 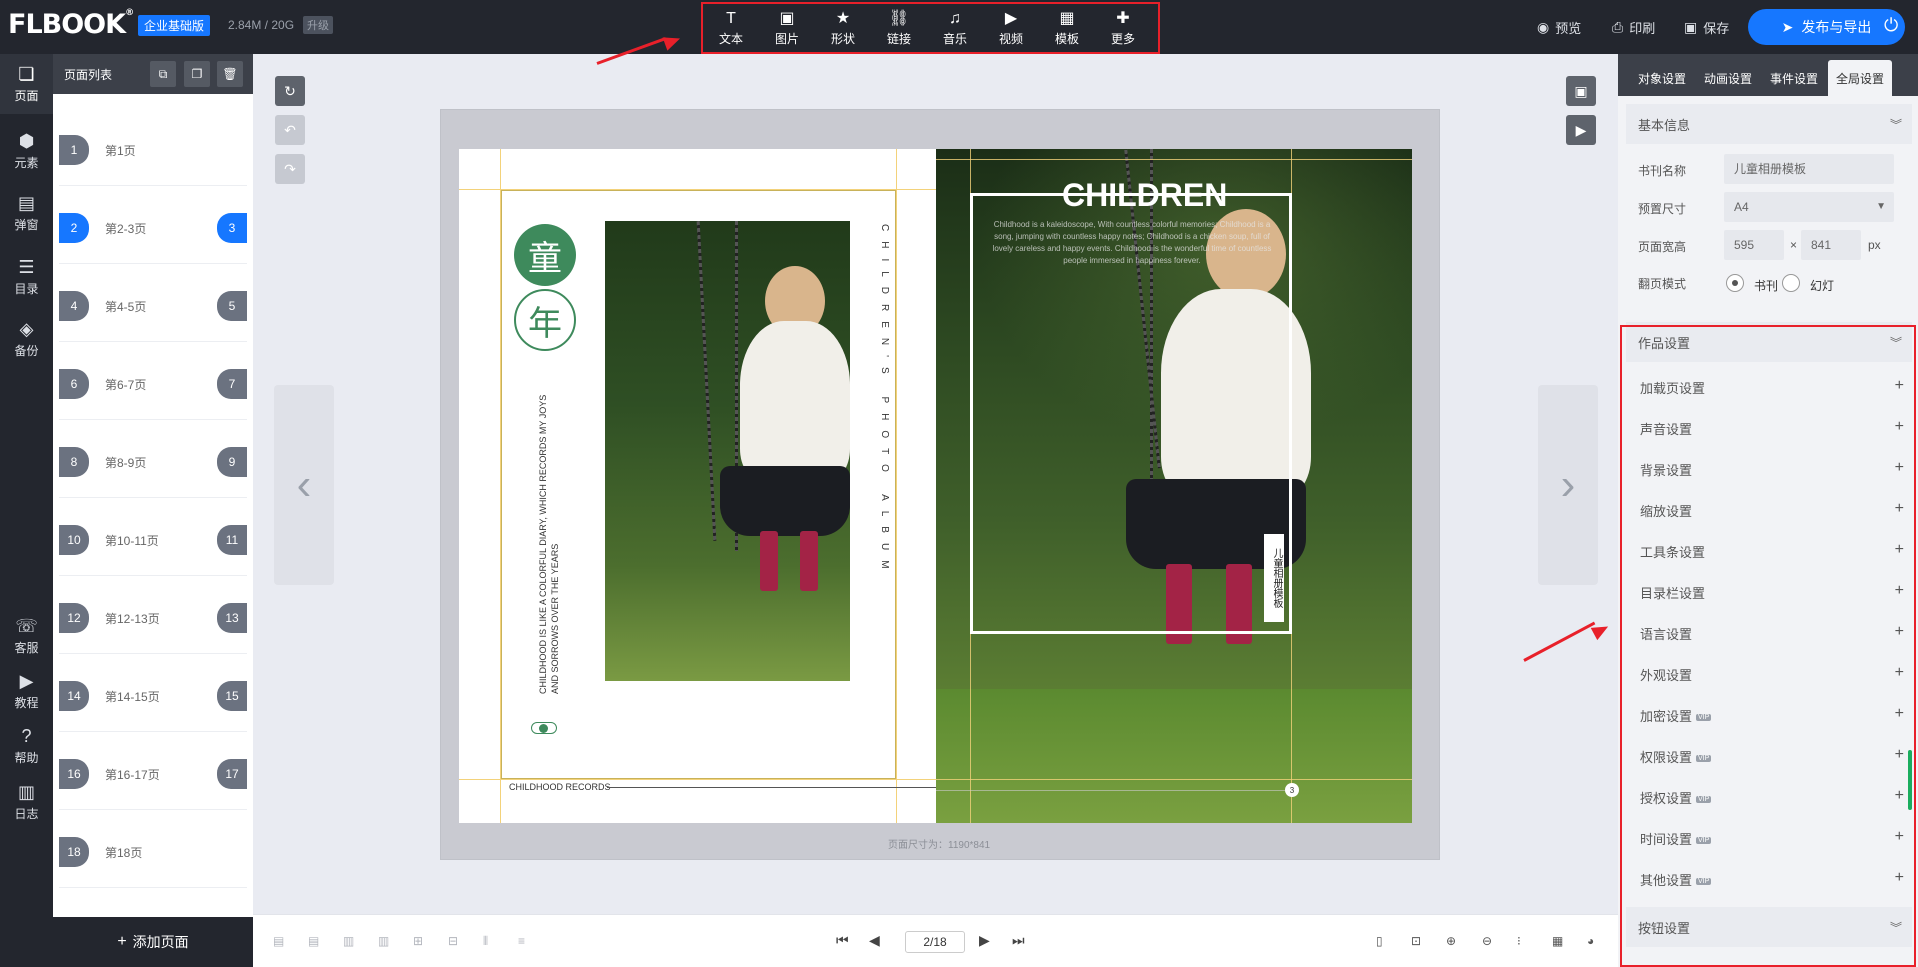 I want to click on next-page-arrow: ›, so click(x=1568, y=485).